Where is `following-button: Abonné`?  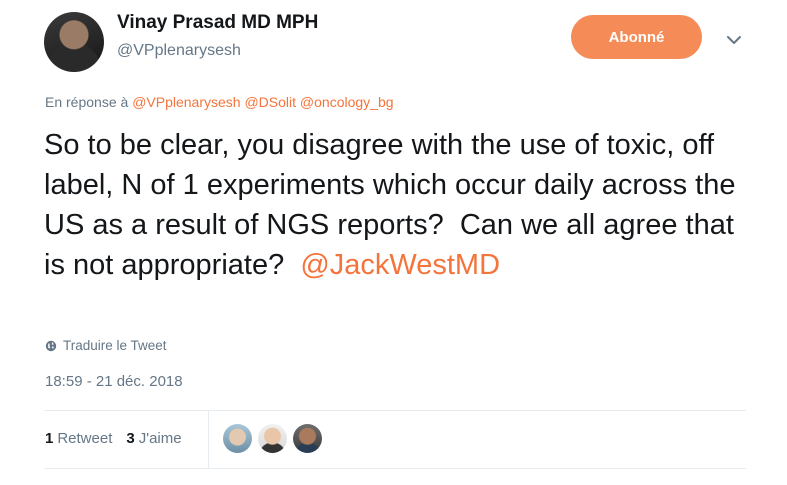
following-button: Abonné is located at coordinates (636, 37).